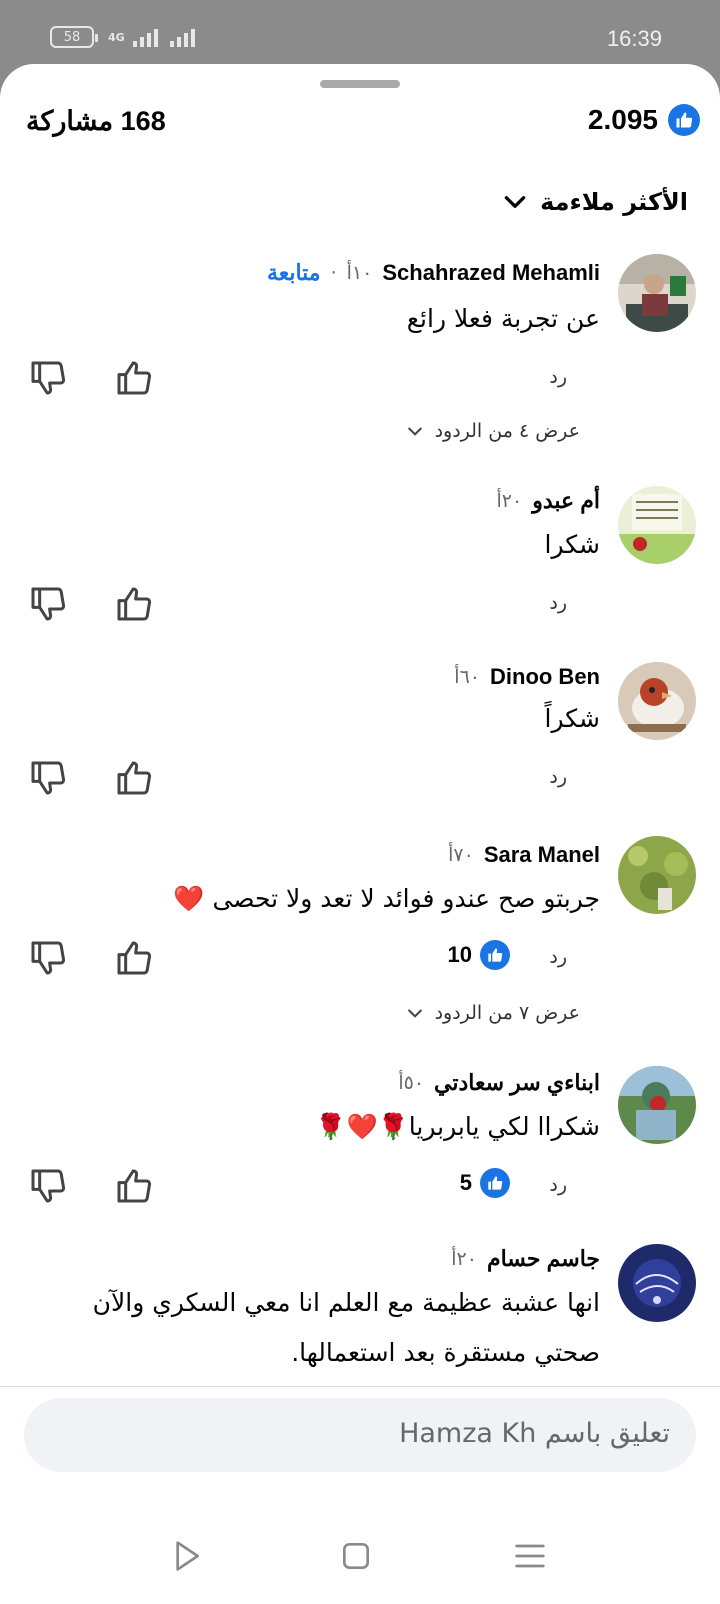 This screenshot has width=720, height=1604. Describe the element at coordinates (614, 202) in the screenshot. I see `sort-label: الأكثر ملاءمة` at that location.